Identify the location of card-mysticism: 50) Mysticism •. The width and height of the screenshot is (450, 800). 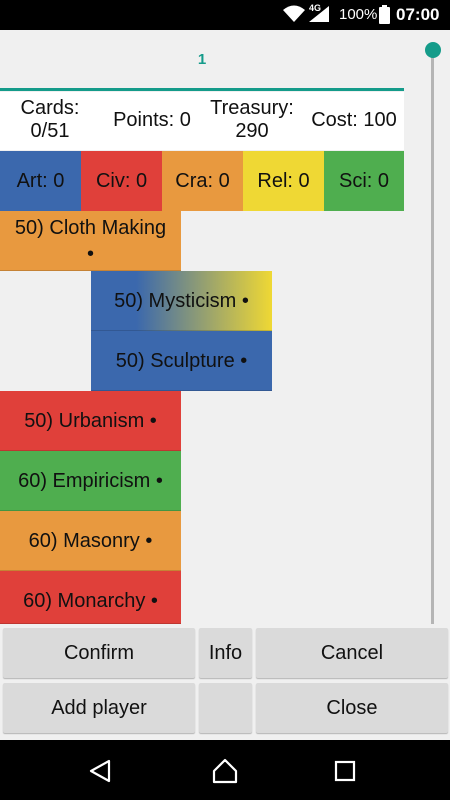
(181, 301).